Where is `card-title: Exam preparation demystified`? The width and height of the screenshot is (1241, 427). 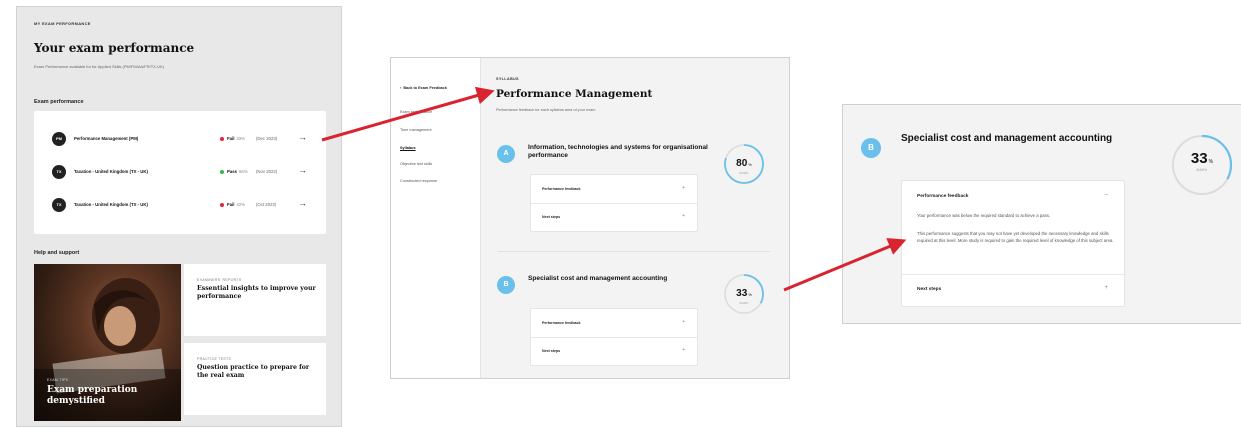
card-title: Exam preparation demystified is located at coordinates (92, 395).